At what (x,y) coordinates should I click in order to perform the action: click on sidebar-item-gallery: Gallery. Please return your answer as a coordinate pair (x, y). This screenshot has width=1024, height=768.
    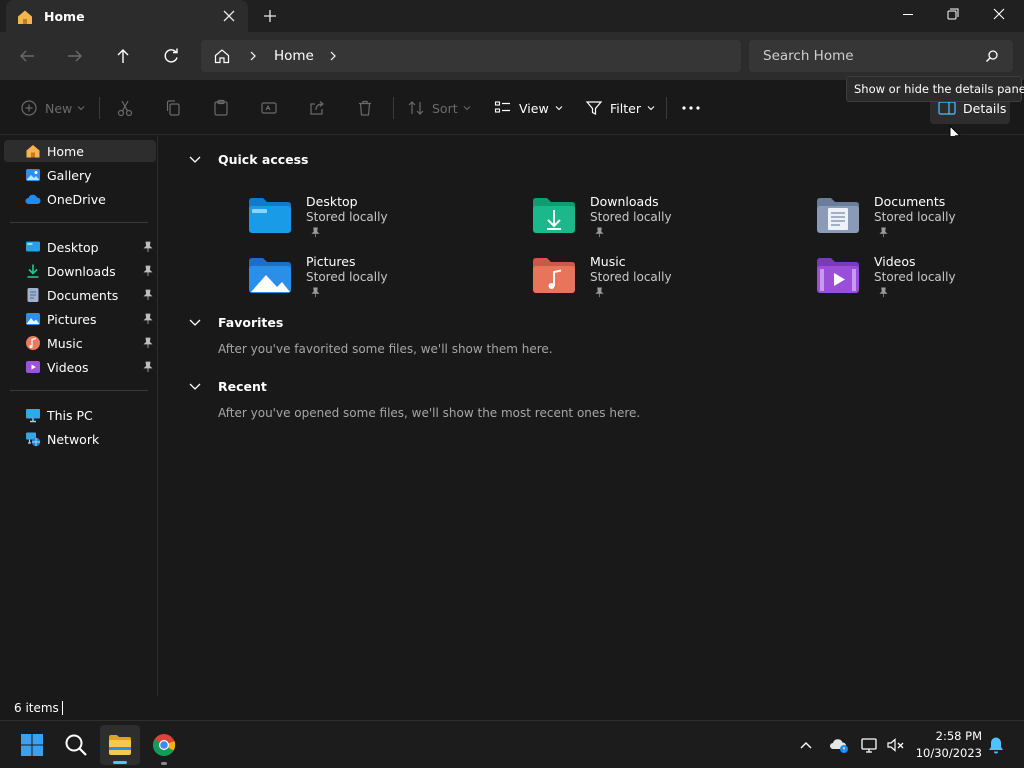
    Looking at the image, I should click on (80, 175).